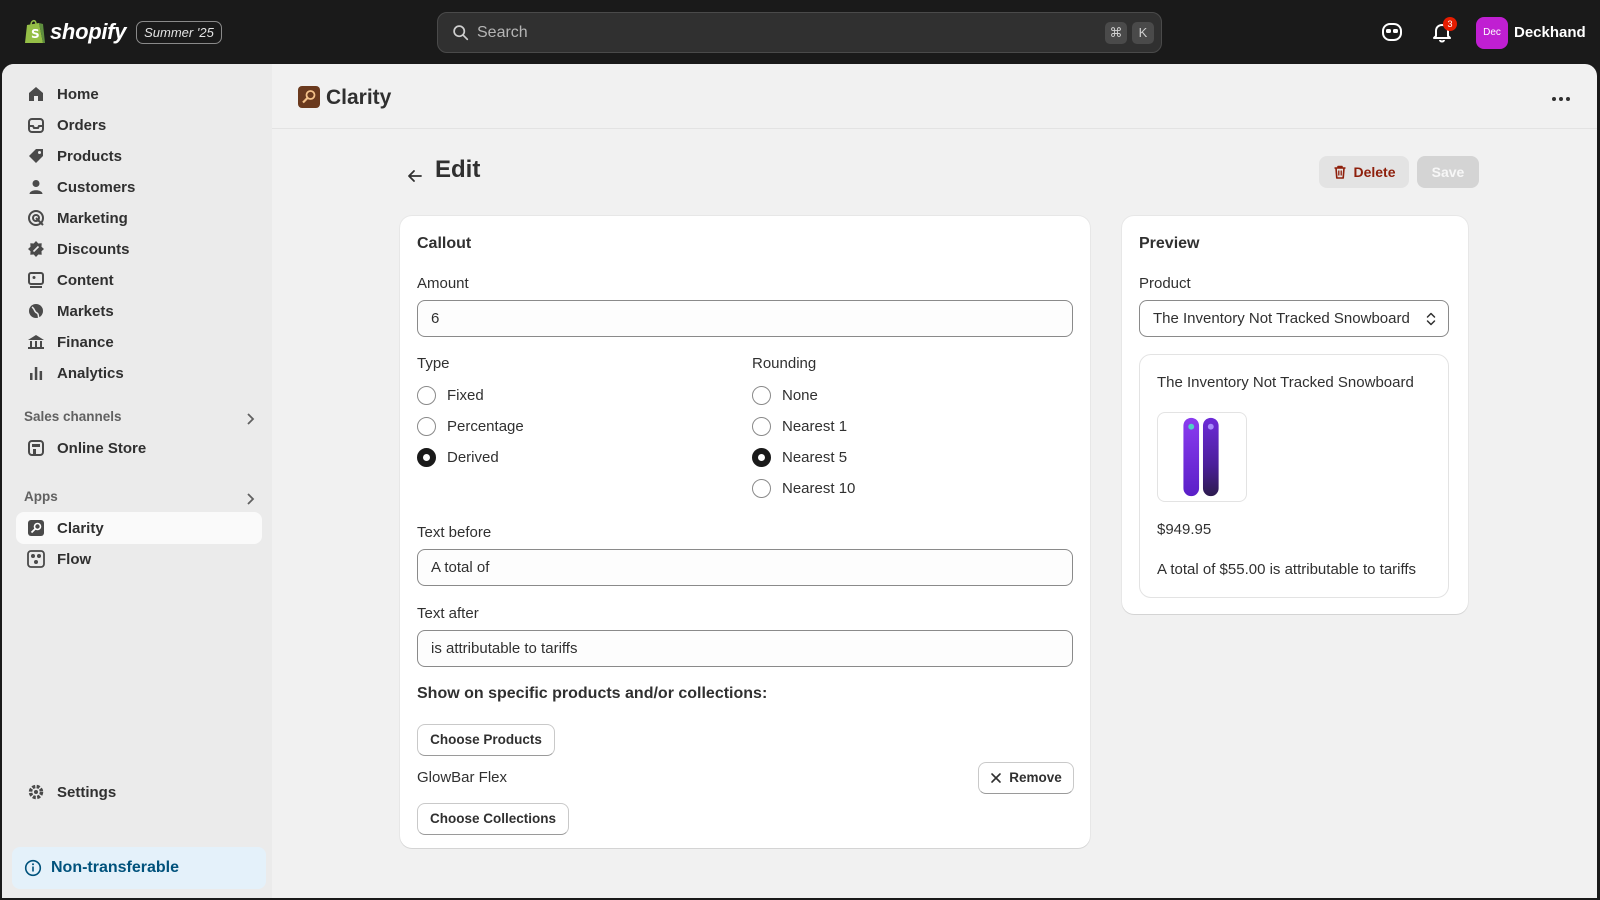  Describe the element at coordinates (88, 31) in the screenshot. I see `brand-name: shopify` at that location.